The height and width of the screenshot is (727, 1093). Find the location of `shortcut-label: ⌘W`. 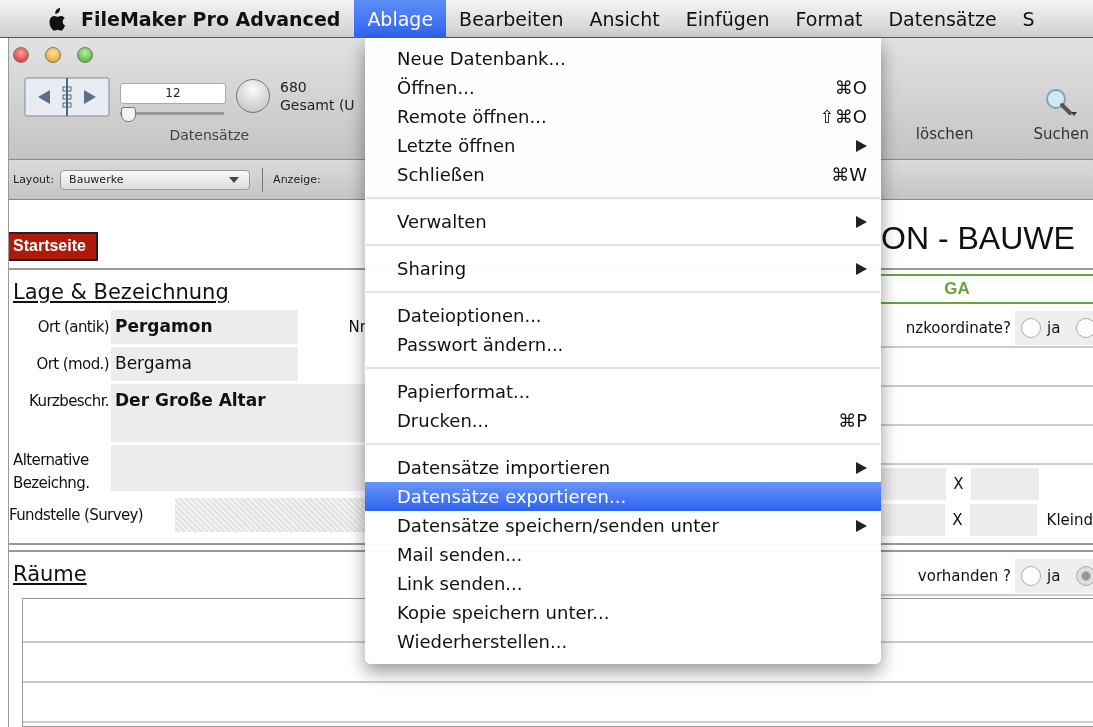

shortcut-label: ⌘W is located at coordinates (849, 174).